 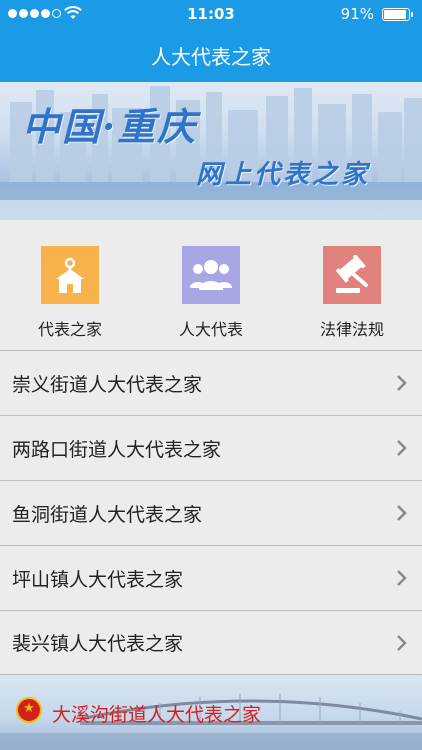 What do you see at coordinates (211, 275) in the screenshot?
I see `people-icon` at bounding box center [211, 275].